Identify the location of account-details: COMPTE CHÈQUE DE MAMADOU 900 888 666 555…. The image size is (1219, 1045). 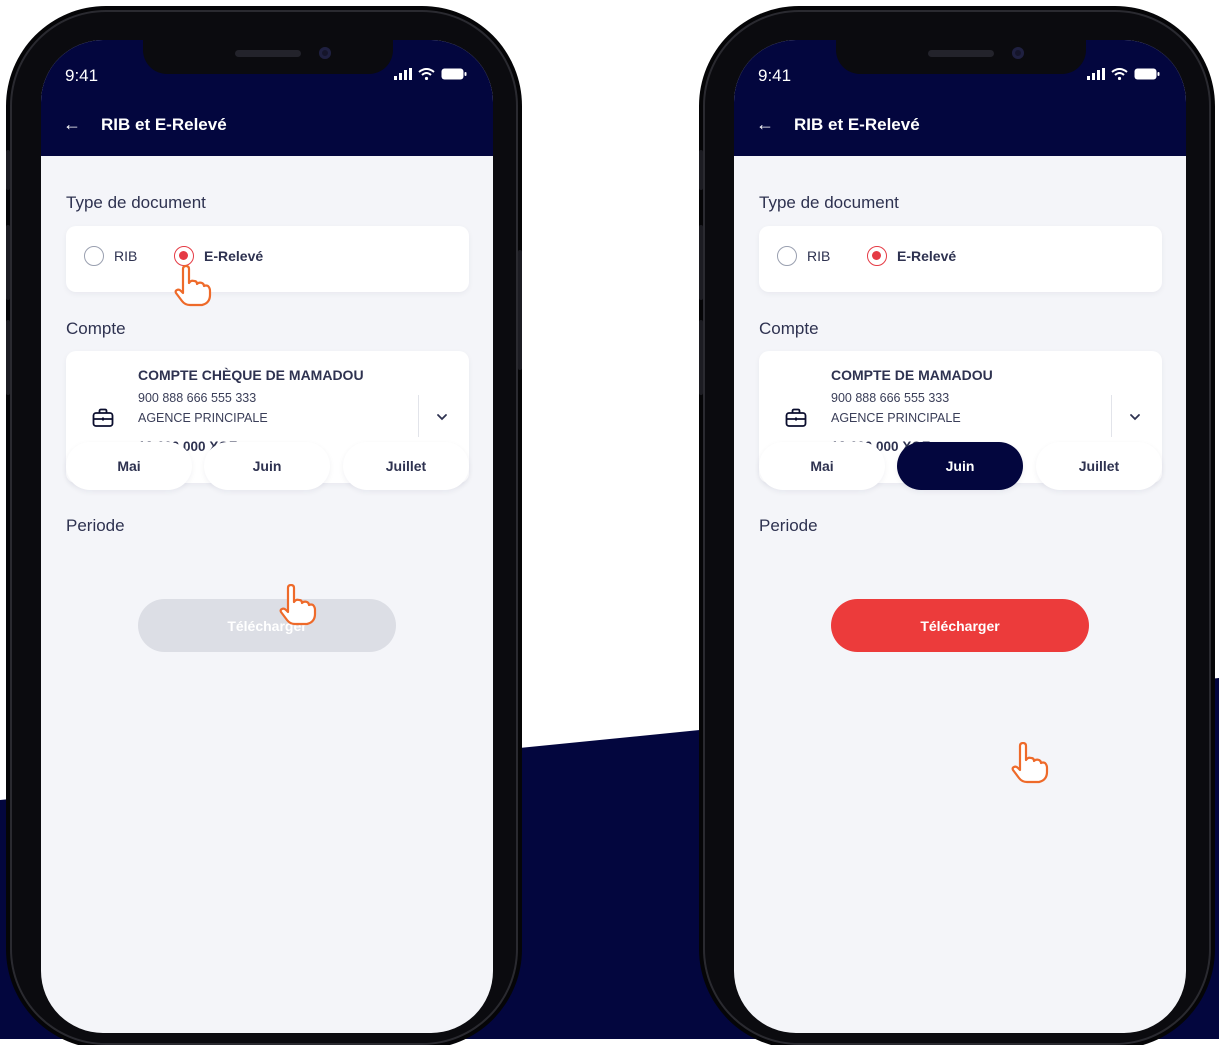
(251, 410).